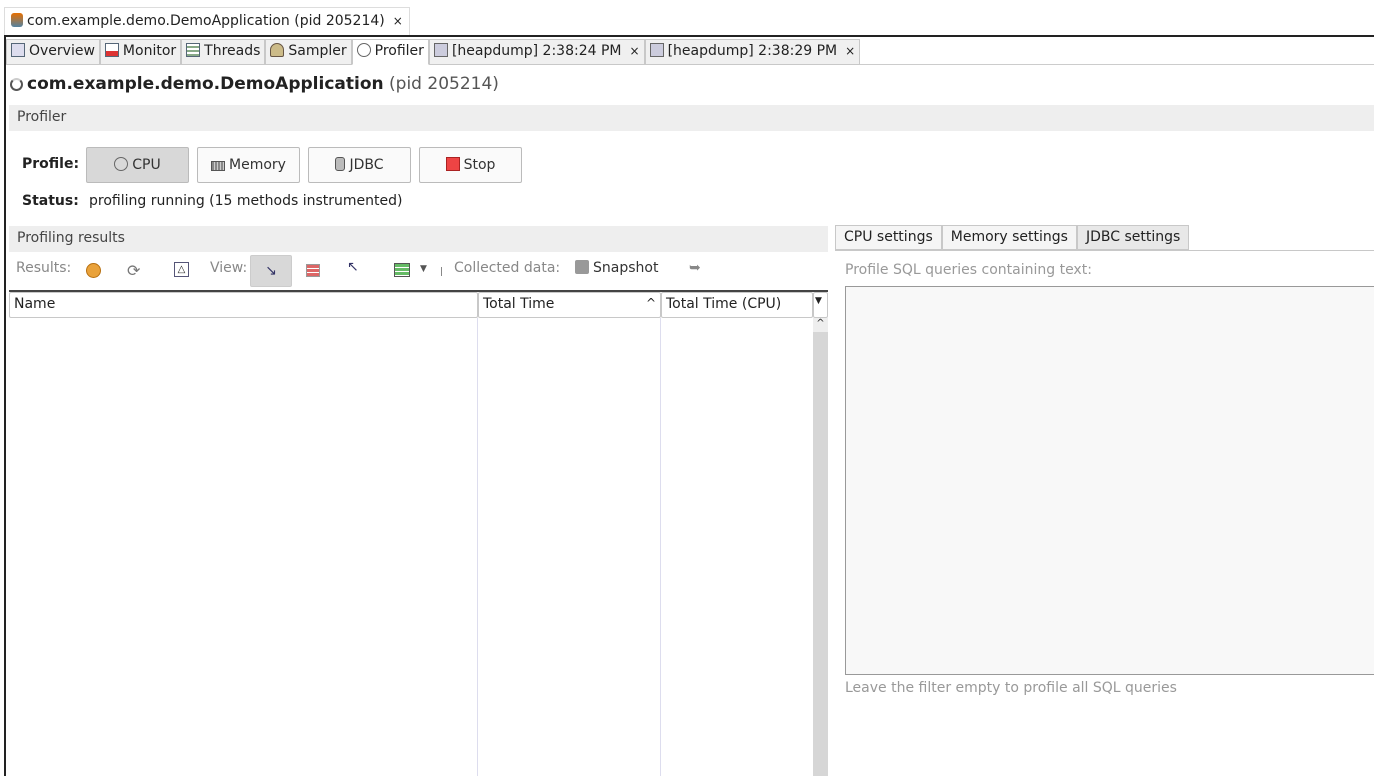 Image resolution: width=1374 pixels, height=776 pixels. I want to click on cpu-button: CPU, so click(137, 165).